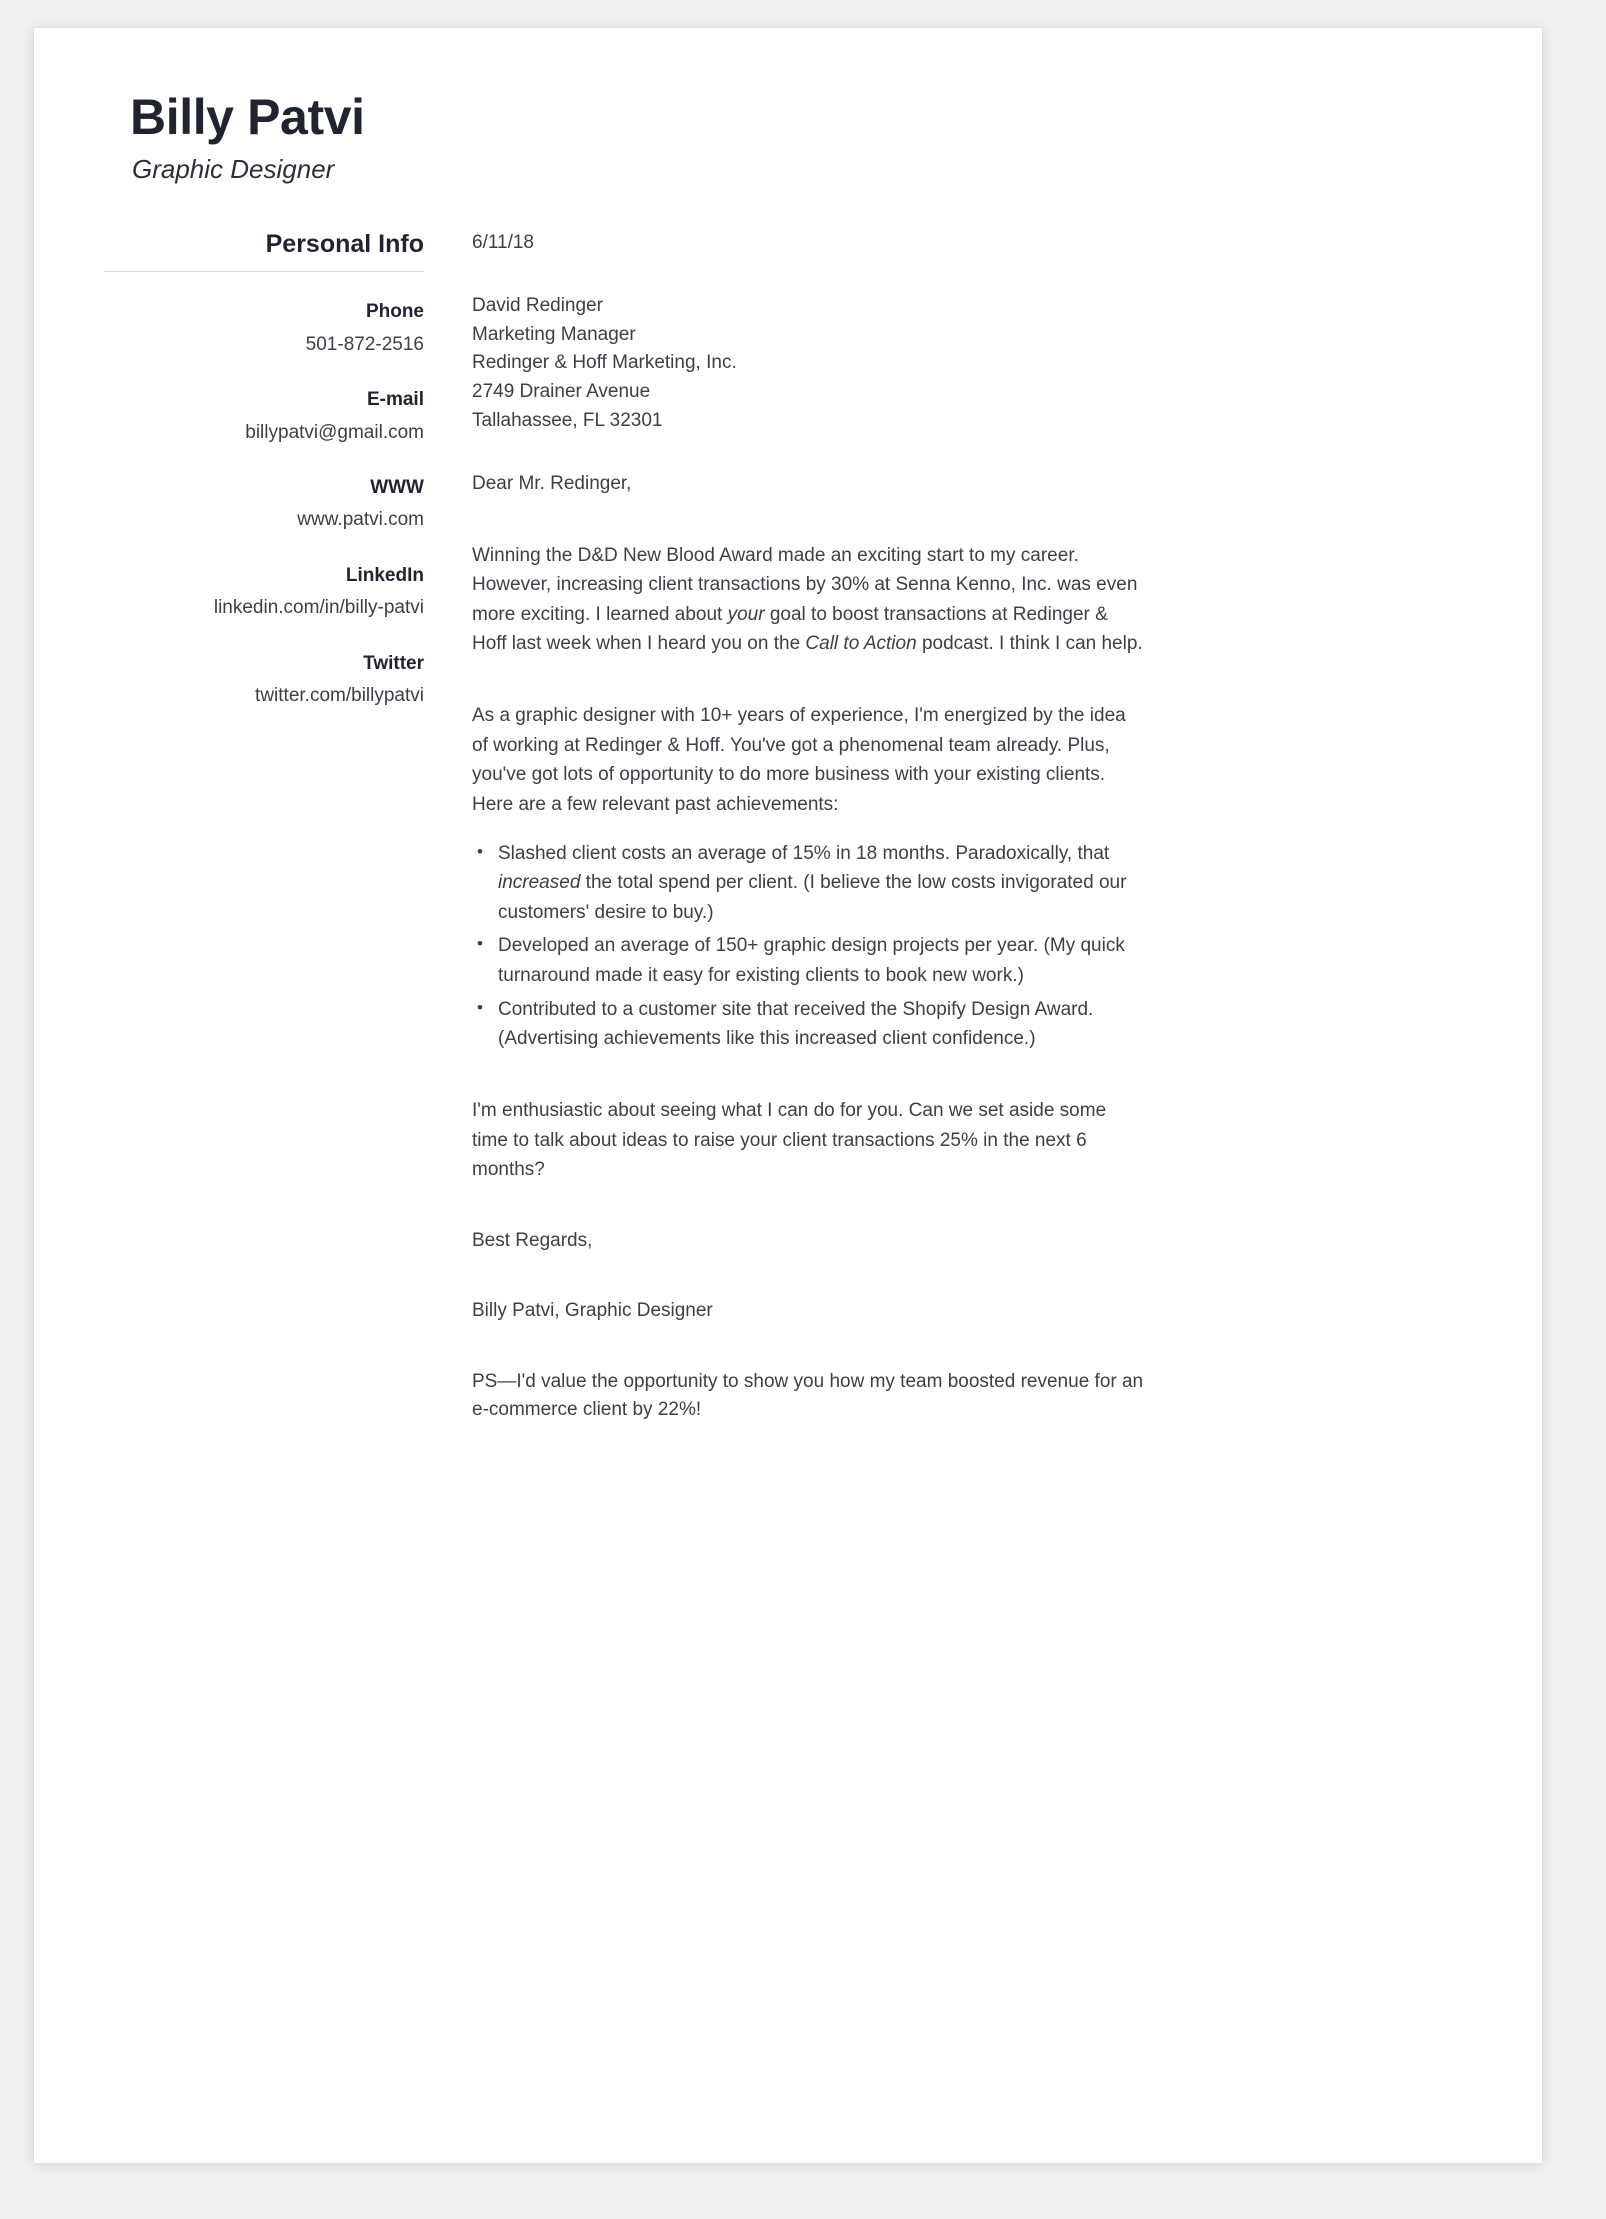 This screenshot has width=1606, height=2219. I want to click on achievement-1-italic: increased, so click(539, 883).